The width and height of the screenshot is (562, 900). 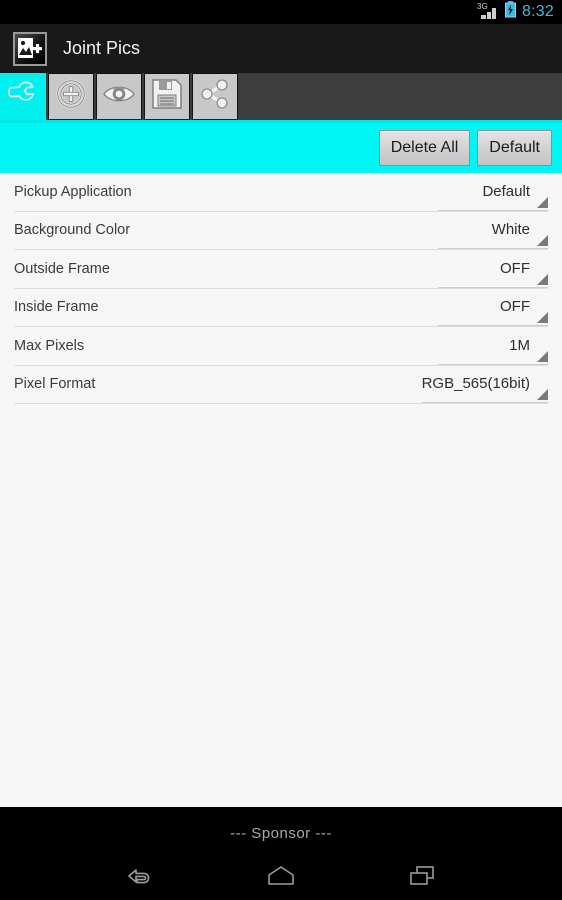 What do you see at coordinates (281, 148) in the screenshot?
I see `action-band: Delete All Default` at bounding box center [281, 148].